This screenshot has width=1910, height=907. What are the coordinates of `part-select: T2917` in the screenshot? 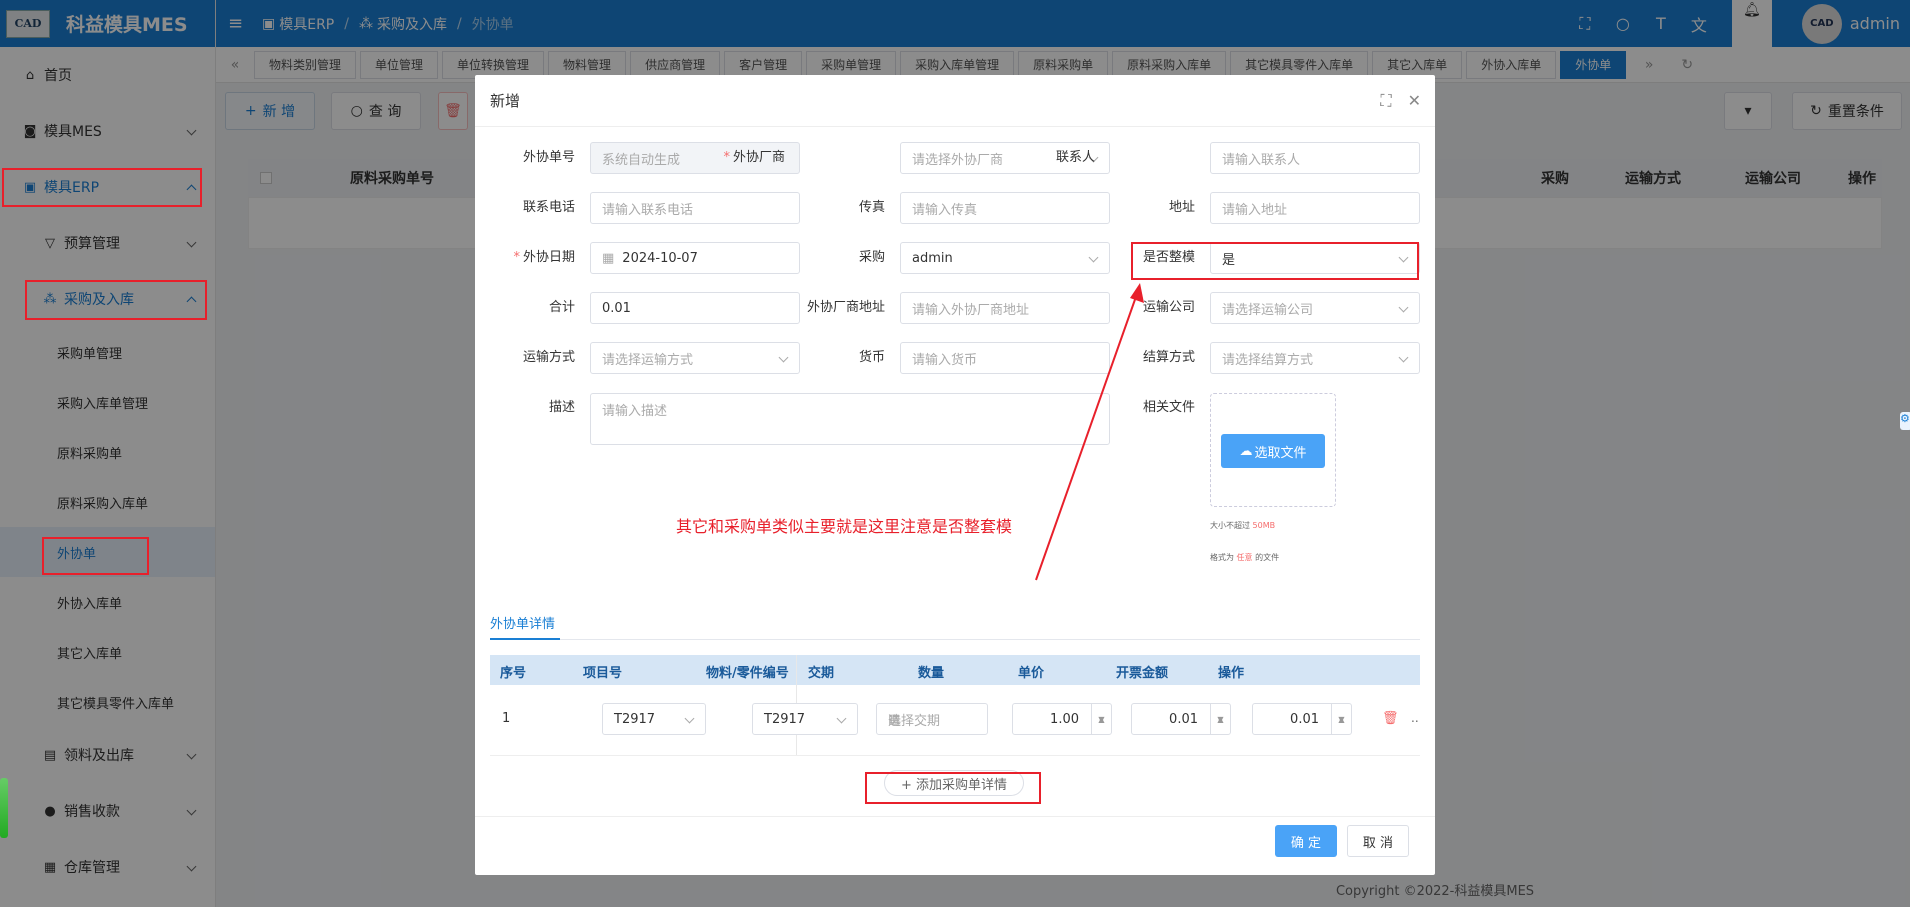 It's located at (805, 719).